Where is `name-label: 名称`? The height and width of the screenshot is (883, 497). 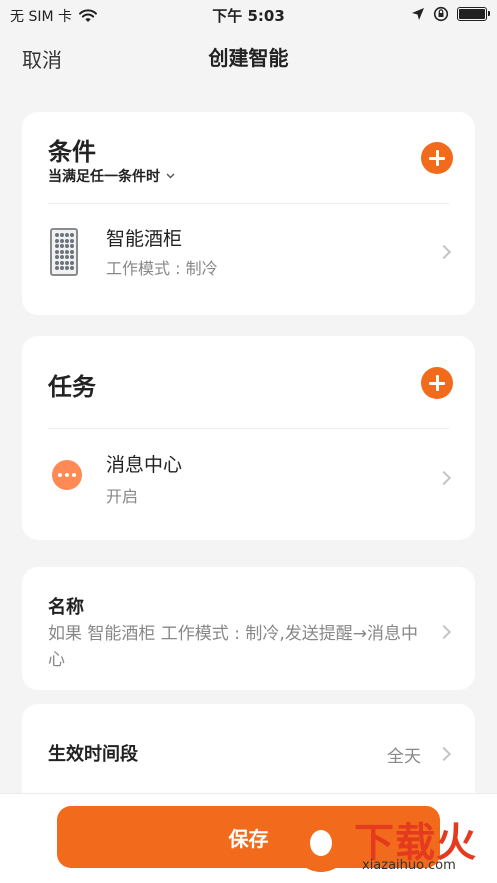 name-label: 名称 is located at coordinates (66, 607).